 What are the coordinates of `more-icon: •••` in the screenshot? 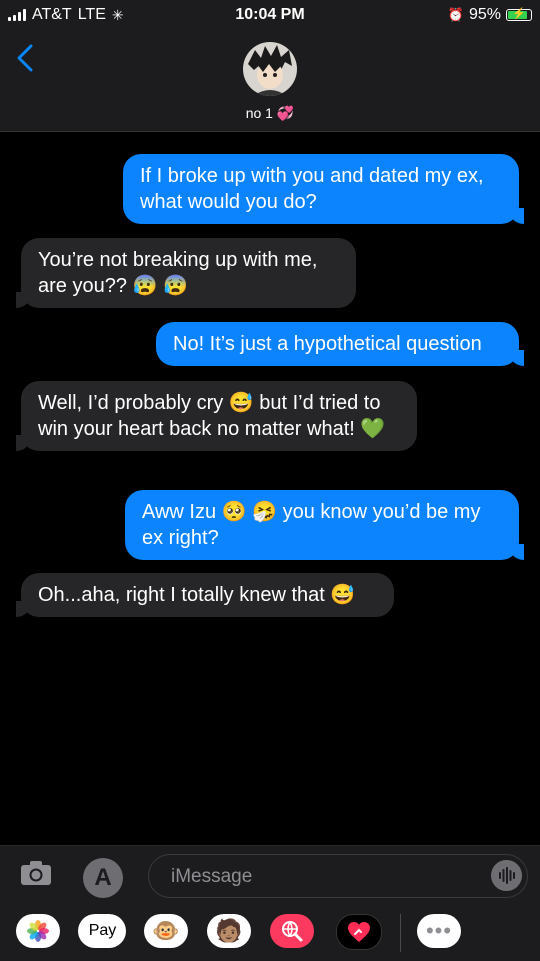 It's located at (439, 930).